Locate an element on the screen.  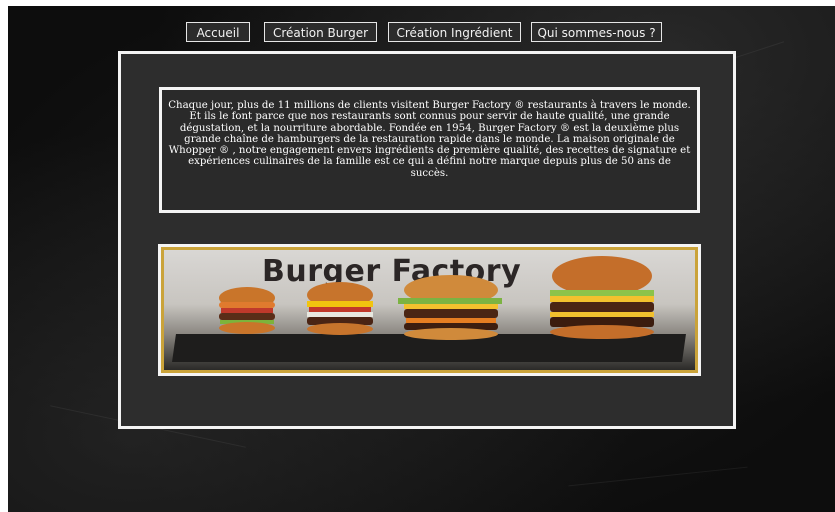
burger-banner-image: Burger Factory is located at coordinates (429, 310).